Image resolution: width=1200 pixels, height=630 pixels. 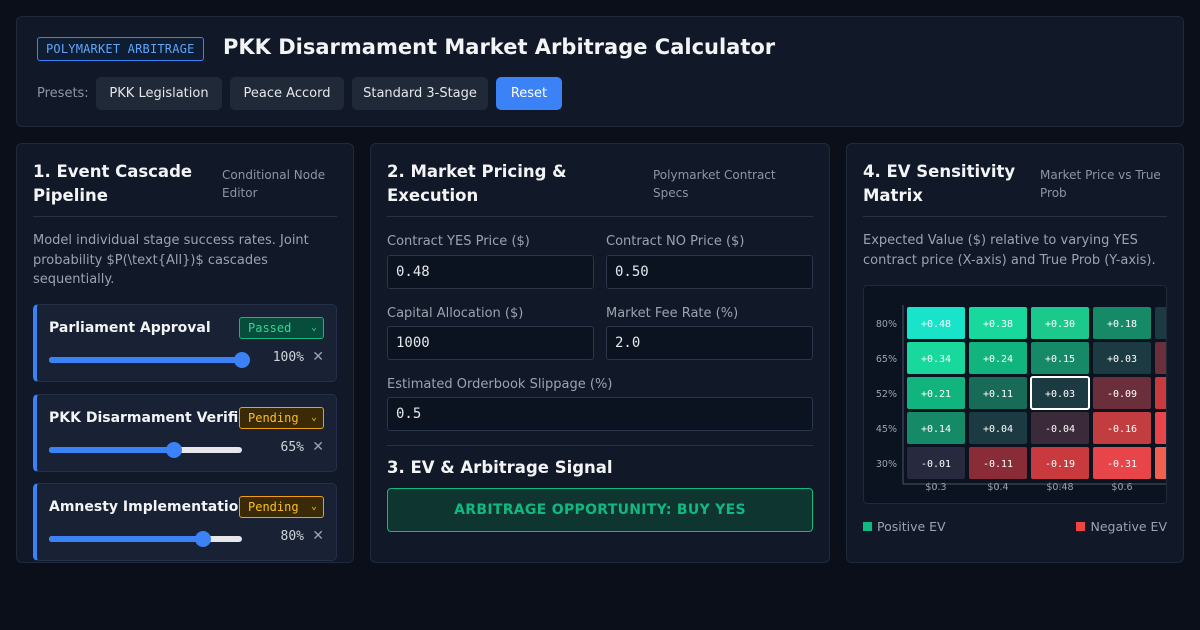 I want to click on heatmap-cell-label: +0.24, so click(x=998, y=359).